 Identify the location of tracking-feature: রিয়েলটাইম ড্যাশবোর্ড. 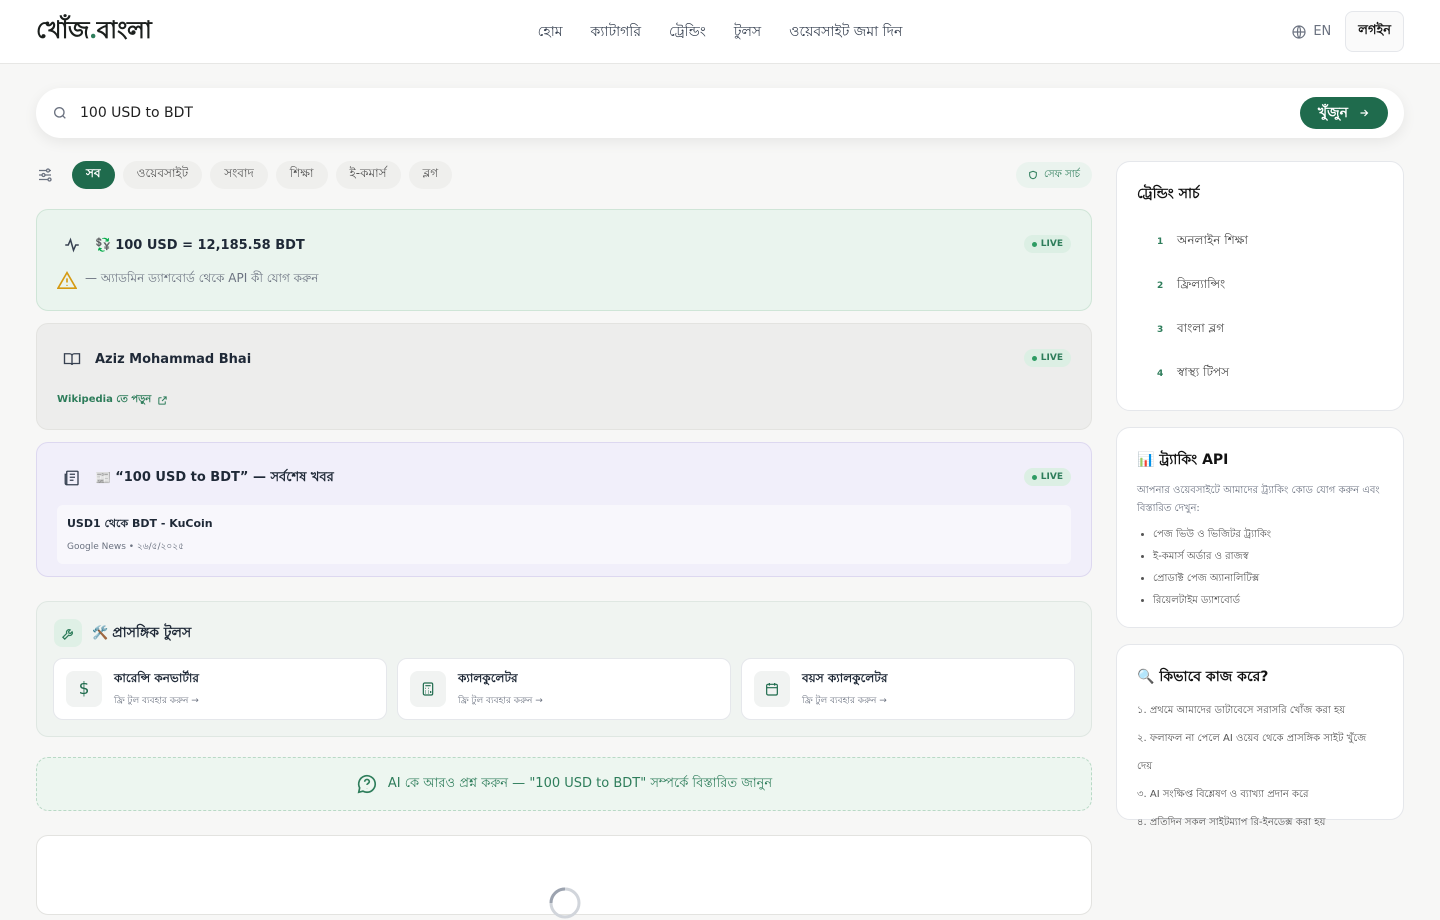
(1268, 601).